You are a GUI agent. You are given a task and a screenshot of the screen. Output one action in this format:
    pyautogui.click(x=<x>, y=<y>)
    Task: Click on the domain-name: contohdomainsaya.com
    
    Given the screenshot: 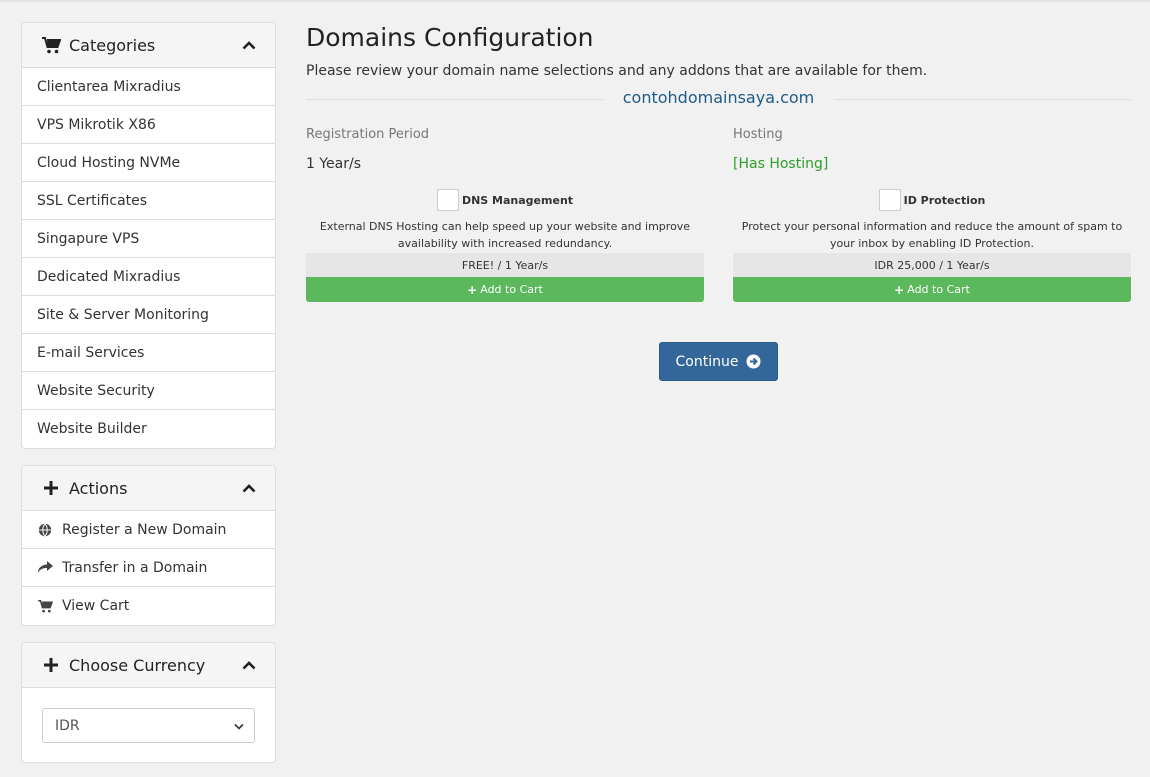 What is the action you would take?
    pyautogui.click(x=718, y=97)
    